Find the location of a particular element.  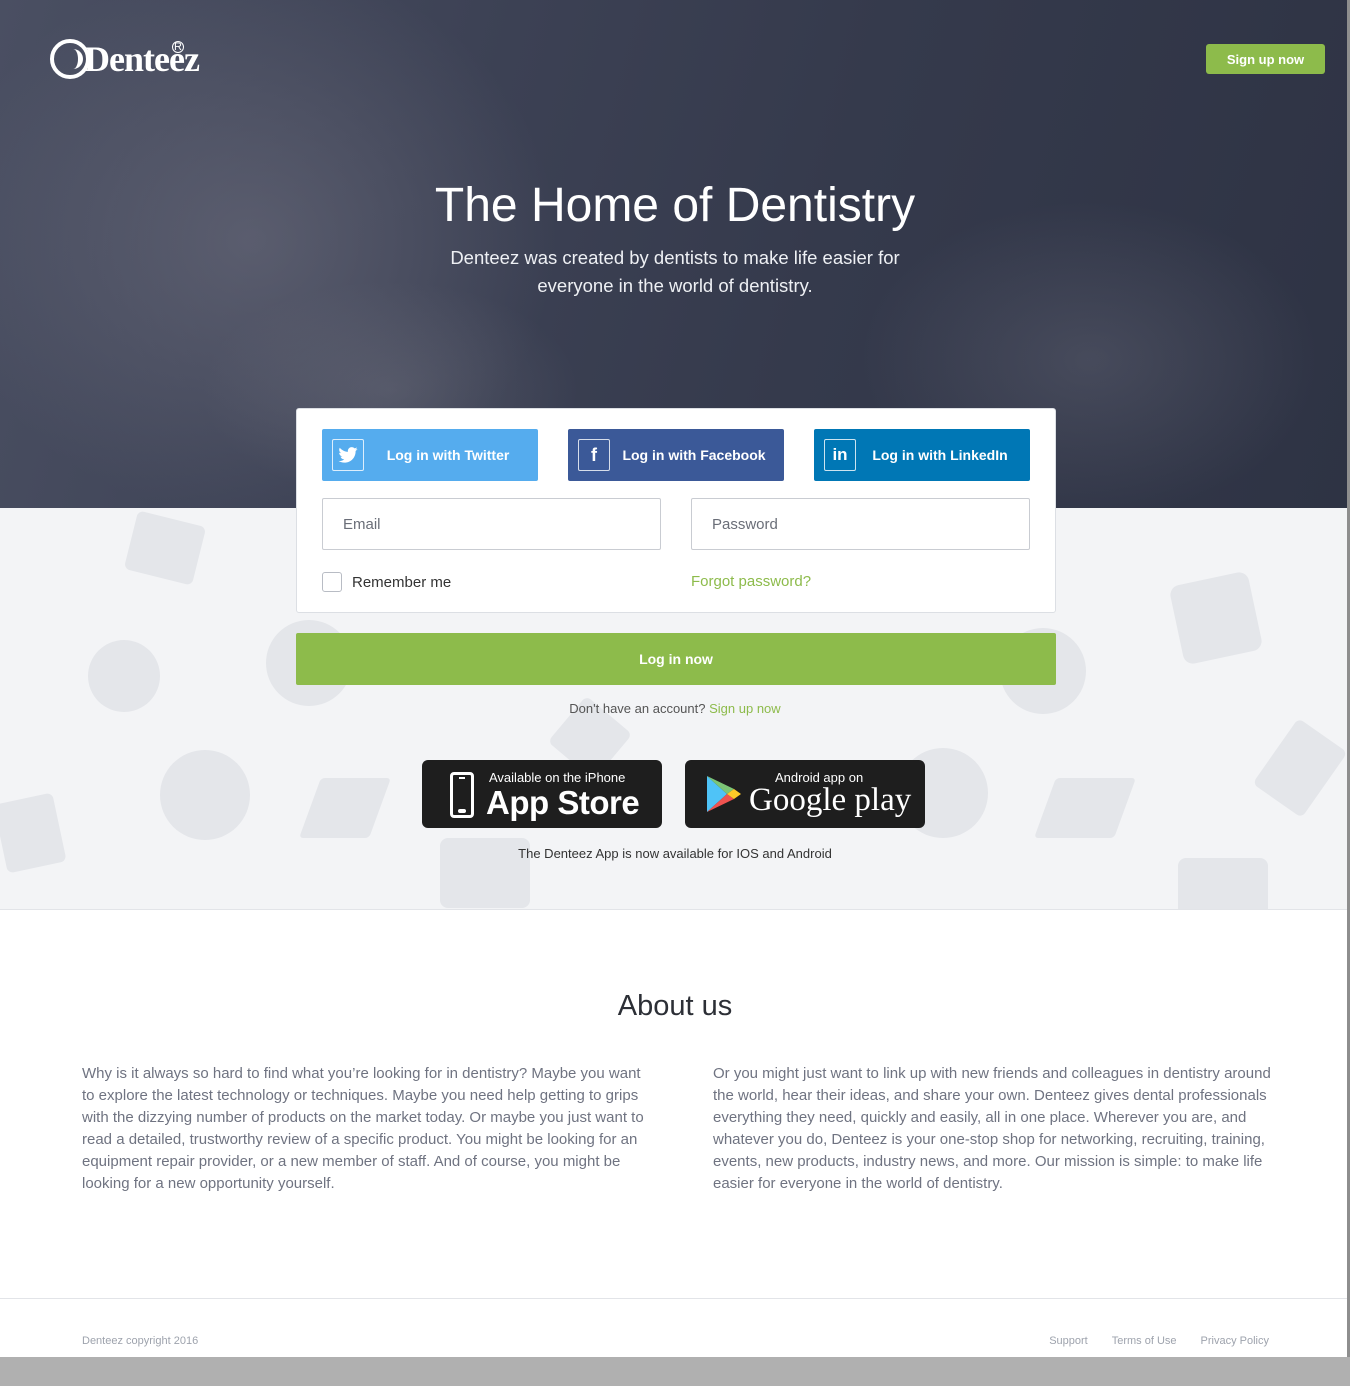

phone-icon is located at coordinates (462, 795).